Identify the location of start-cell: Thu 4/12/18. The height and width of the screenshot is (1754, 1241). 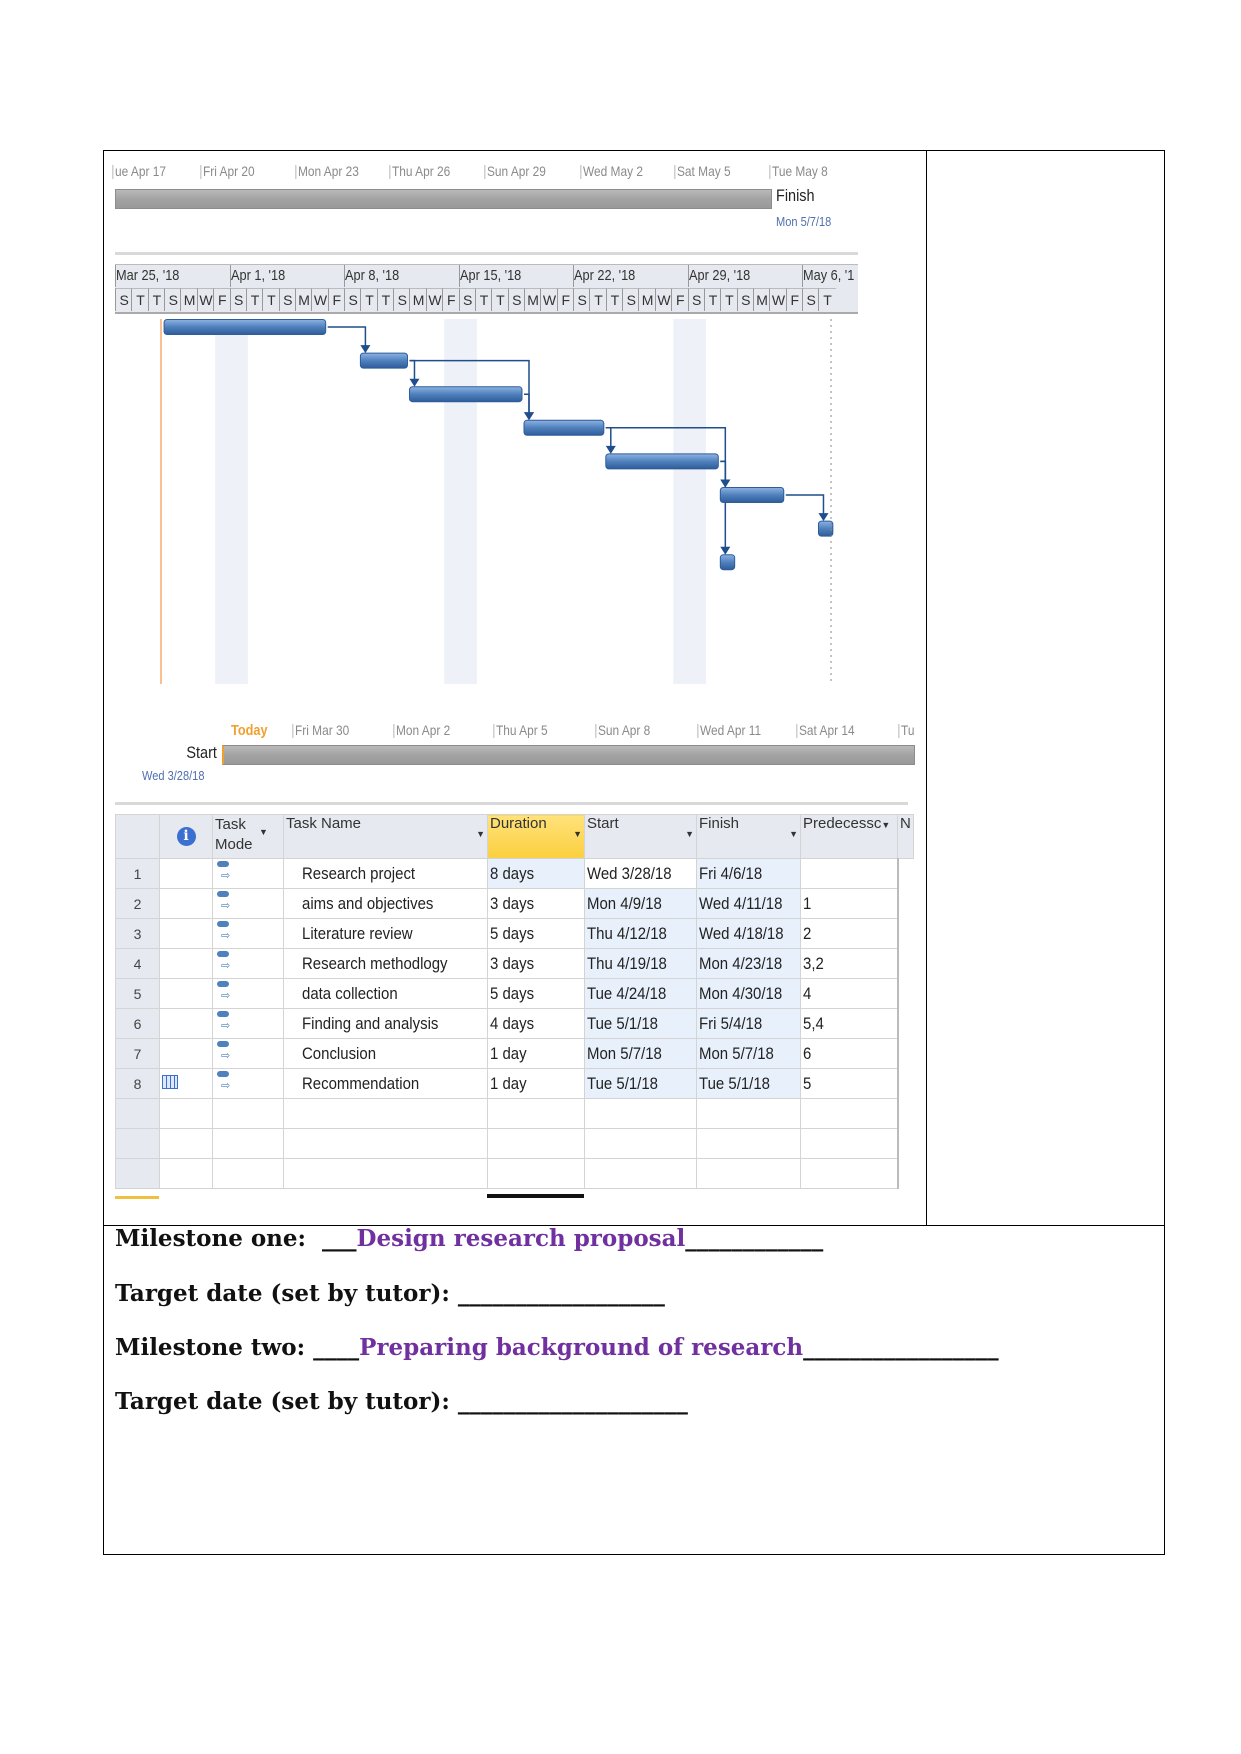
(640, 933).